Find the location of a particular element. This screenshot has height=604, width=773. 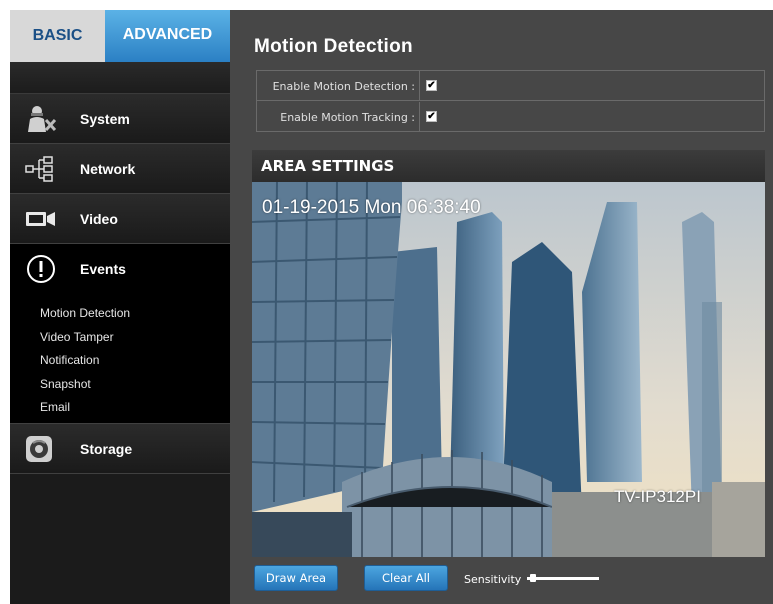

page-title: Motion Detection is located at coordinates (333, 46).